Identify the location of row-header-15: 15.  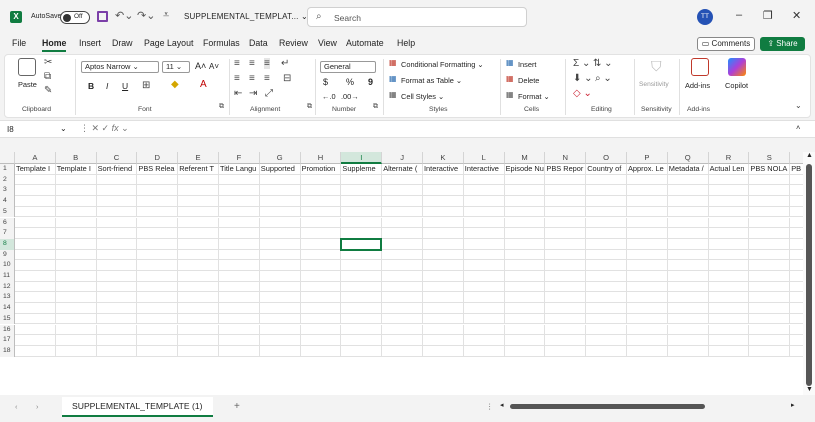
(7, 319).